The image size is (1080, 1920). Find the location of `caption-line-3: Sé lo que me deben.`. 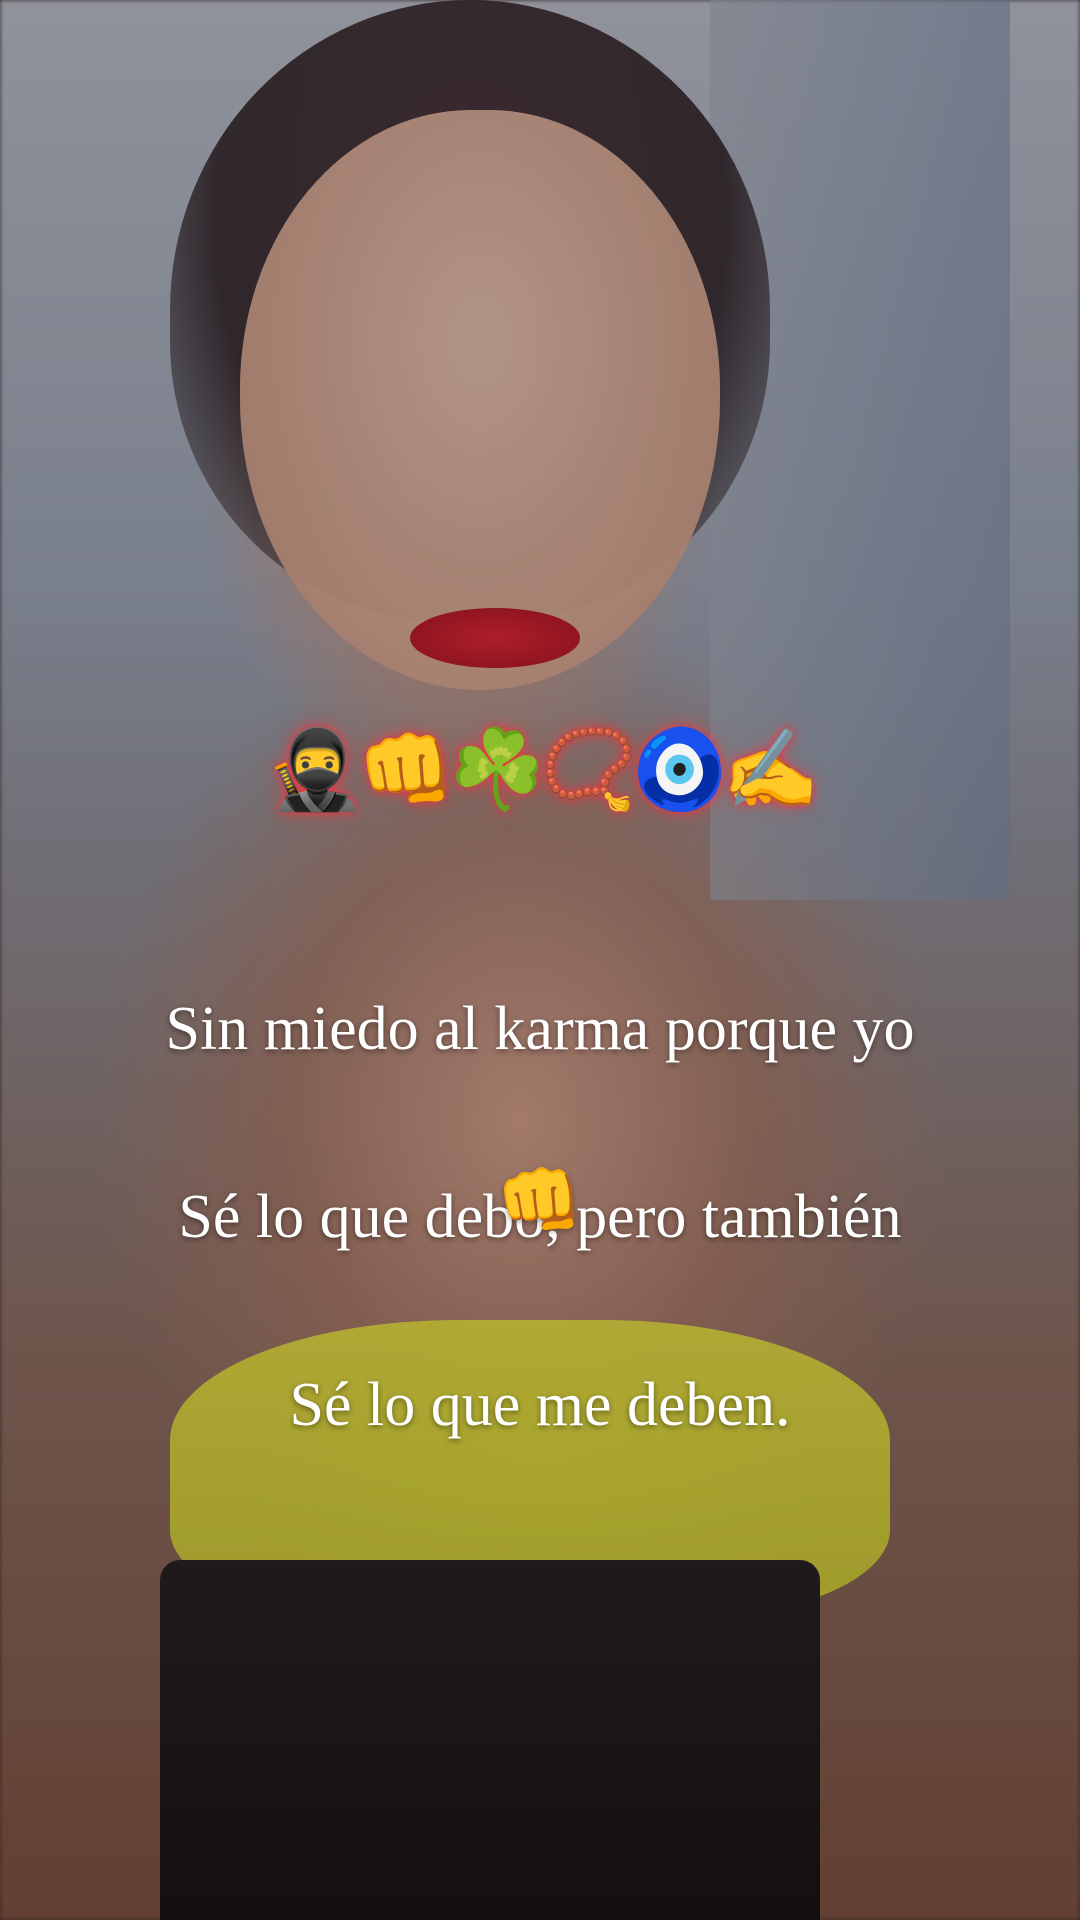

caption-line-3: Sé lo que me deben. is located at coordinates (540, 1405).